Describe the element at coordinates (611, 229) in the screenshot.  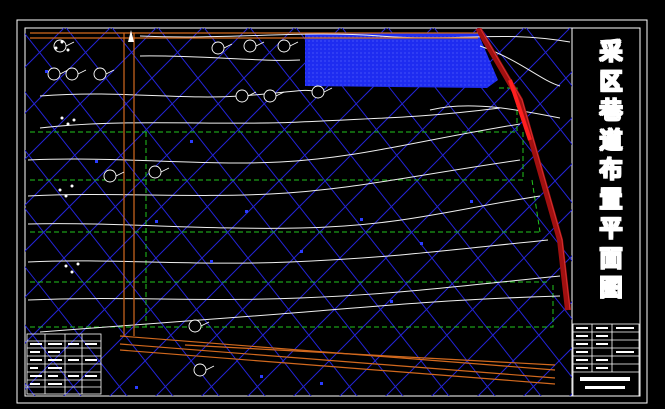
I see `title-char: 平` at that location.